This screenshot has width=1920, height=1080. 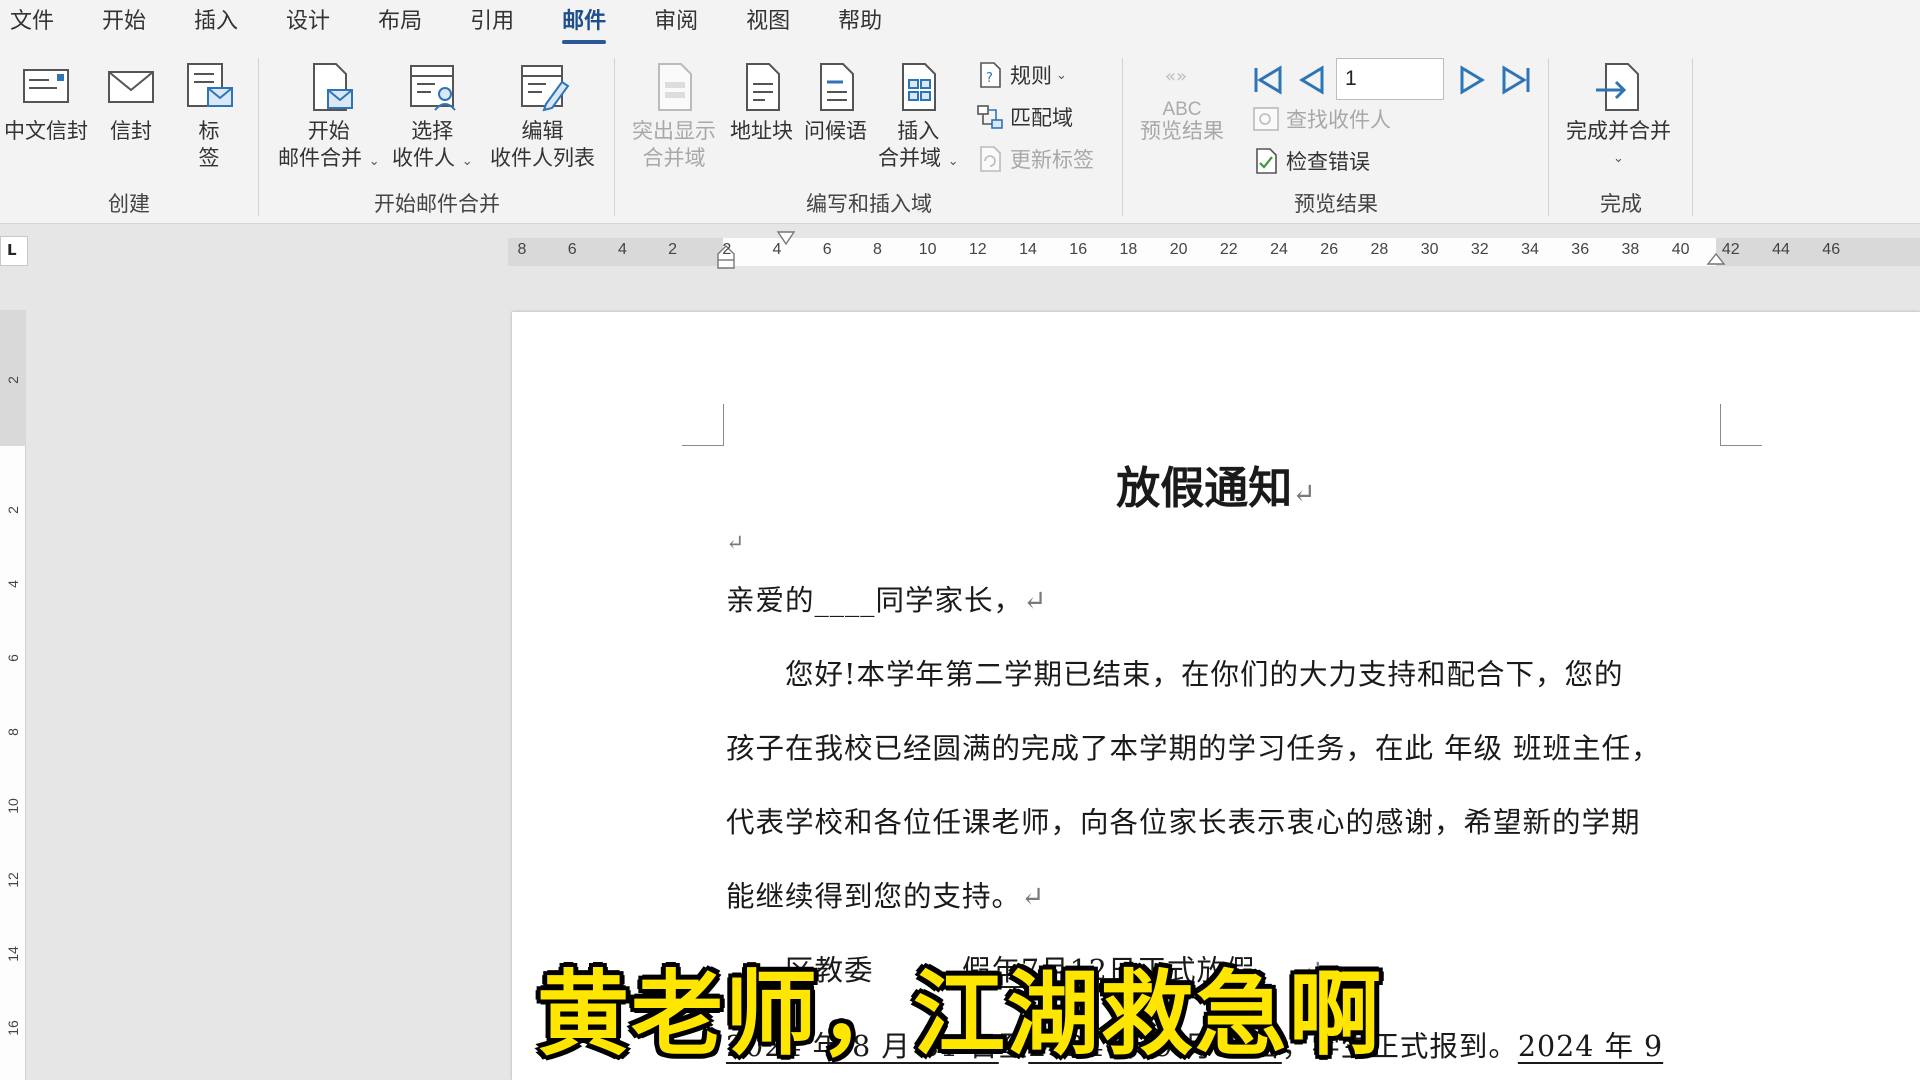 What do you see at coordinates (1781, 249) in the screenshot?
I see `ruler-tick-label: 44` at bounding box center [1781, 249].